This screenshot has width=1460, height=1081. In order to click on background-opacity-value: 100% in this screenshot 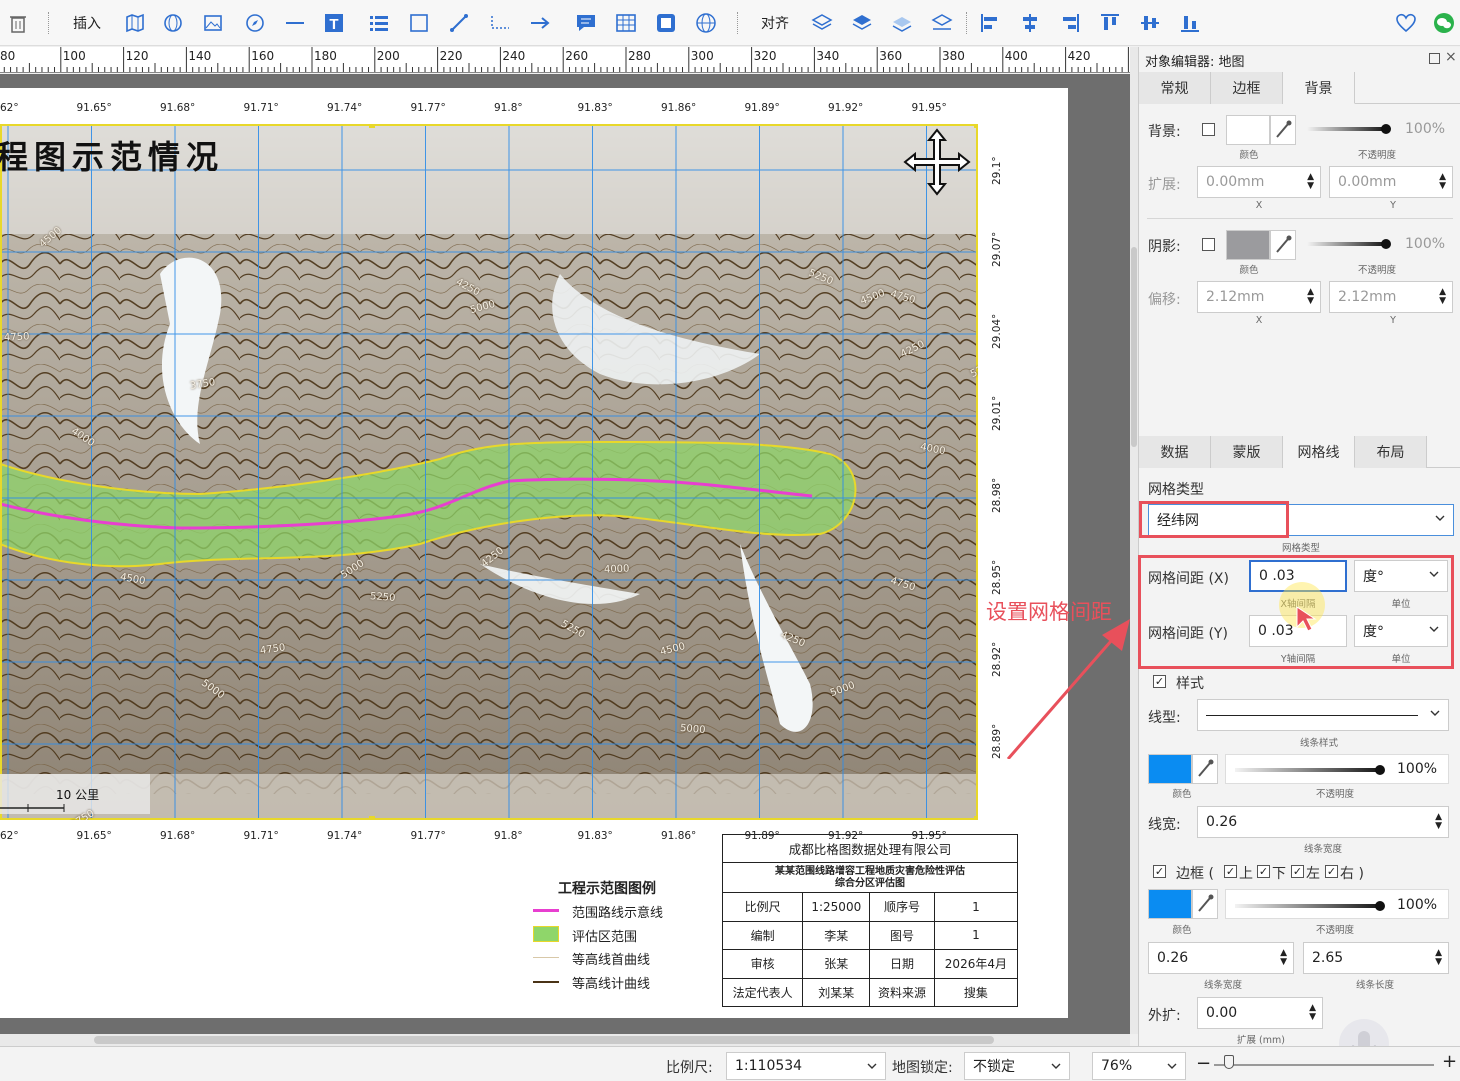, I will do `click(1425, 129)`.